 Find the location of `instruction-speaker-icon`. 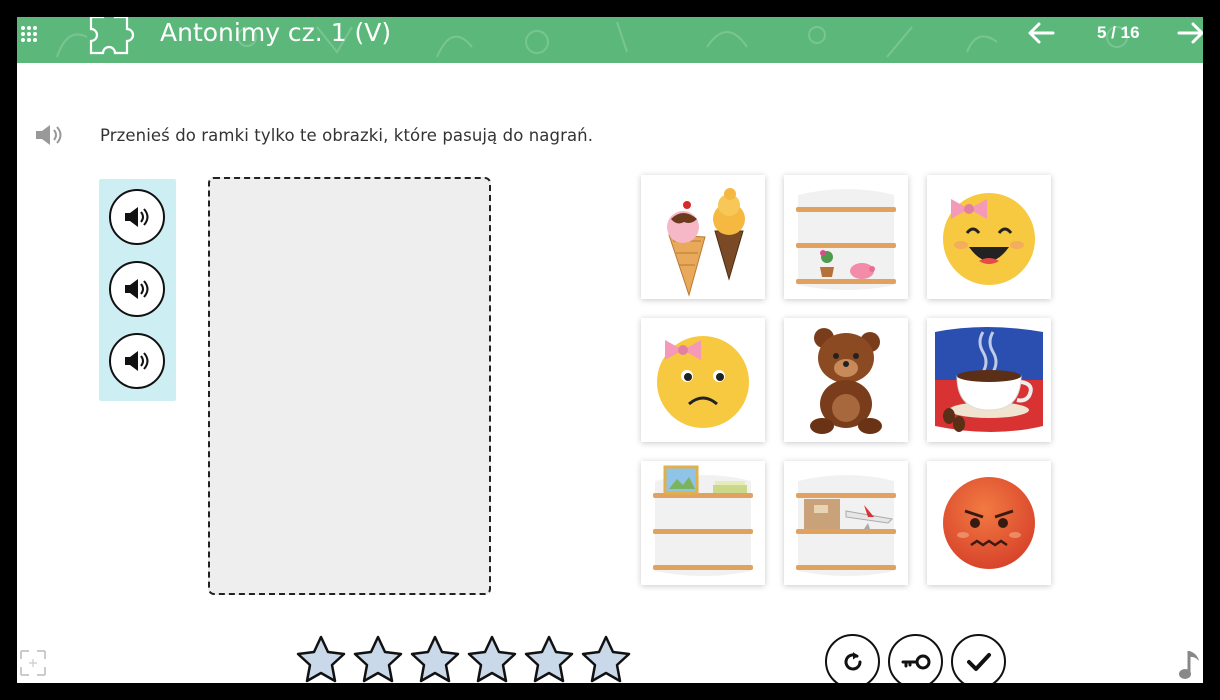

instruction-speaker-icon is located at coordinates (49, 135).